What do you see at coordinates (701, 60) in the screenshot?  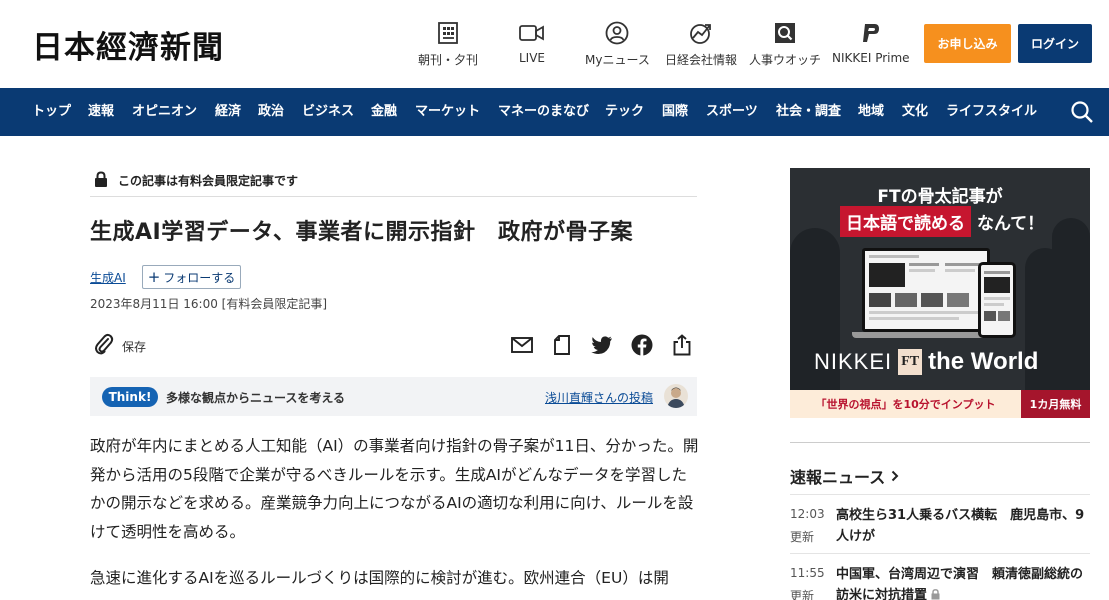 I see `nav-label: 日経会社情報` at bounding box center [701, 60].